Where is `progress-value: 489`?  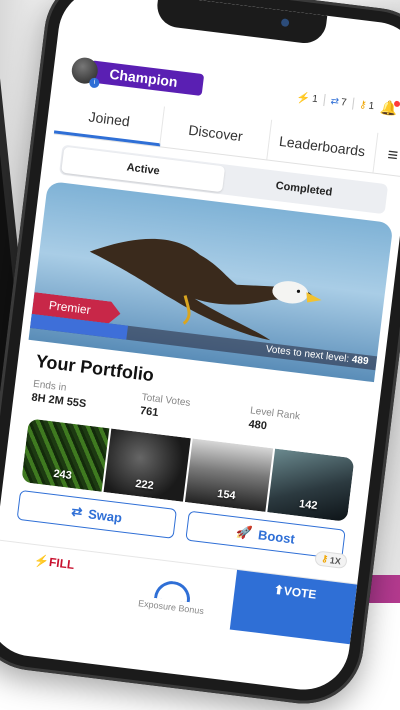
progress-value: 489 is located at coordinates (360, 361).